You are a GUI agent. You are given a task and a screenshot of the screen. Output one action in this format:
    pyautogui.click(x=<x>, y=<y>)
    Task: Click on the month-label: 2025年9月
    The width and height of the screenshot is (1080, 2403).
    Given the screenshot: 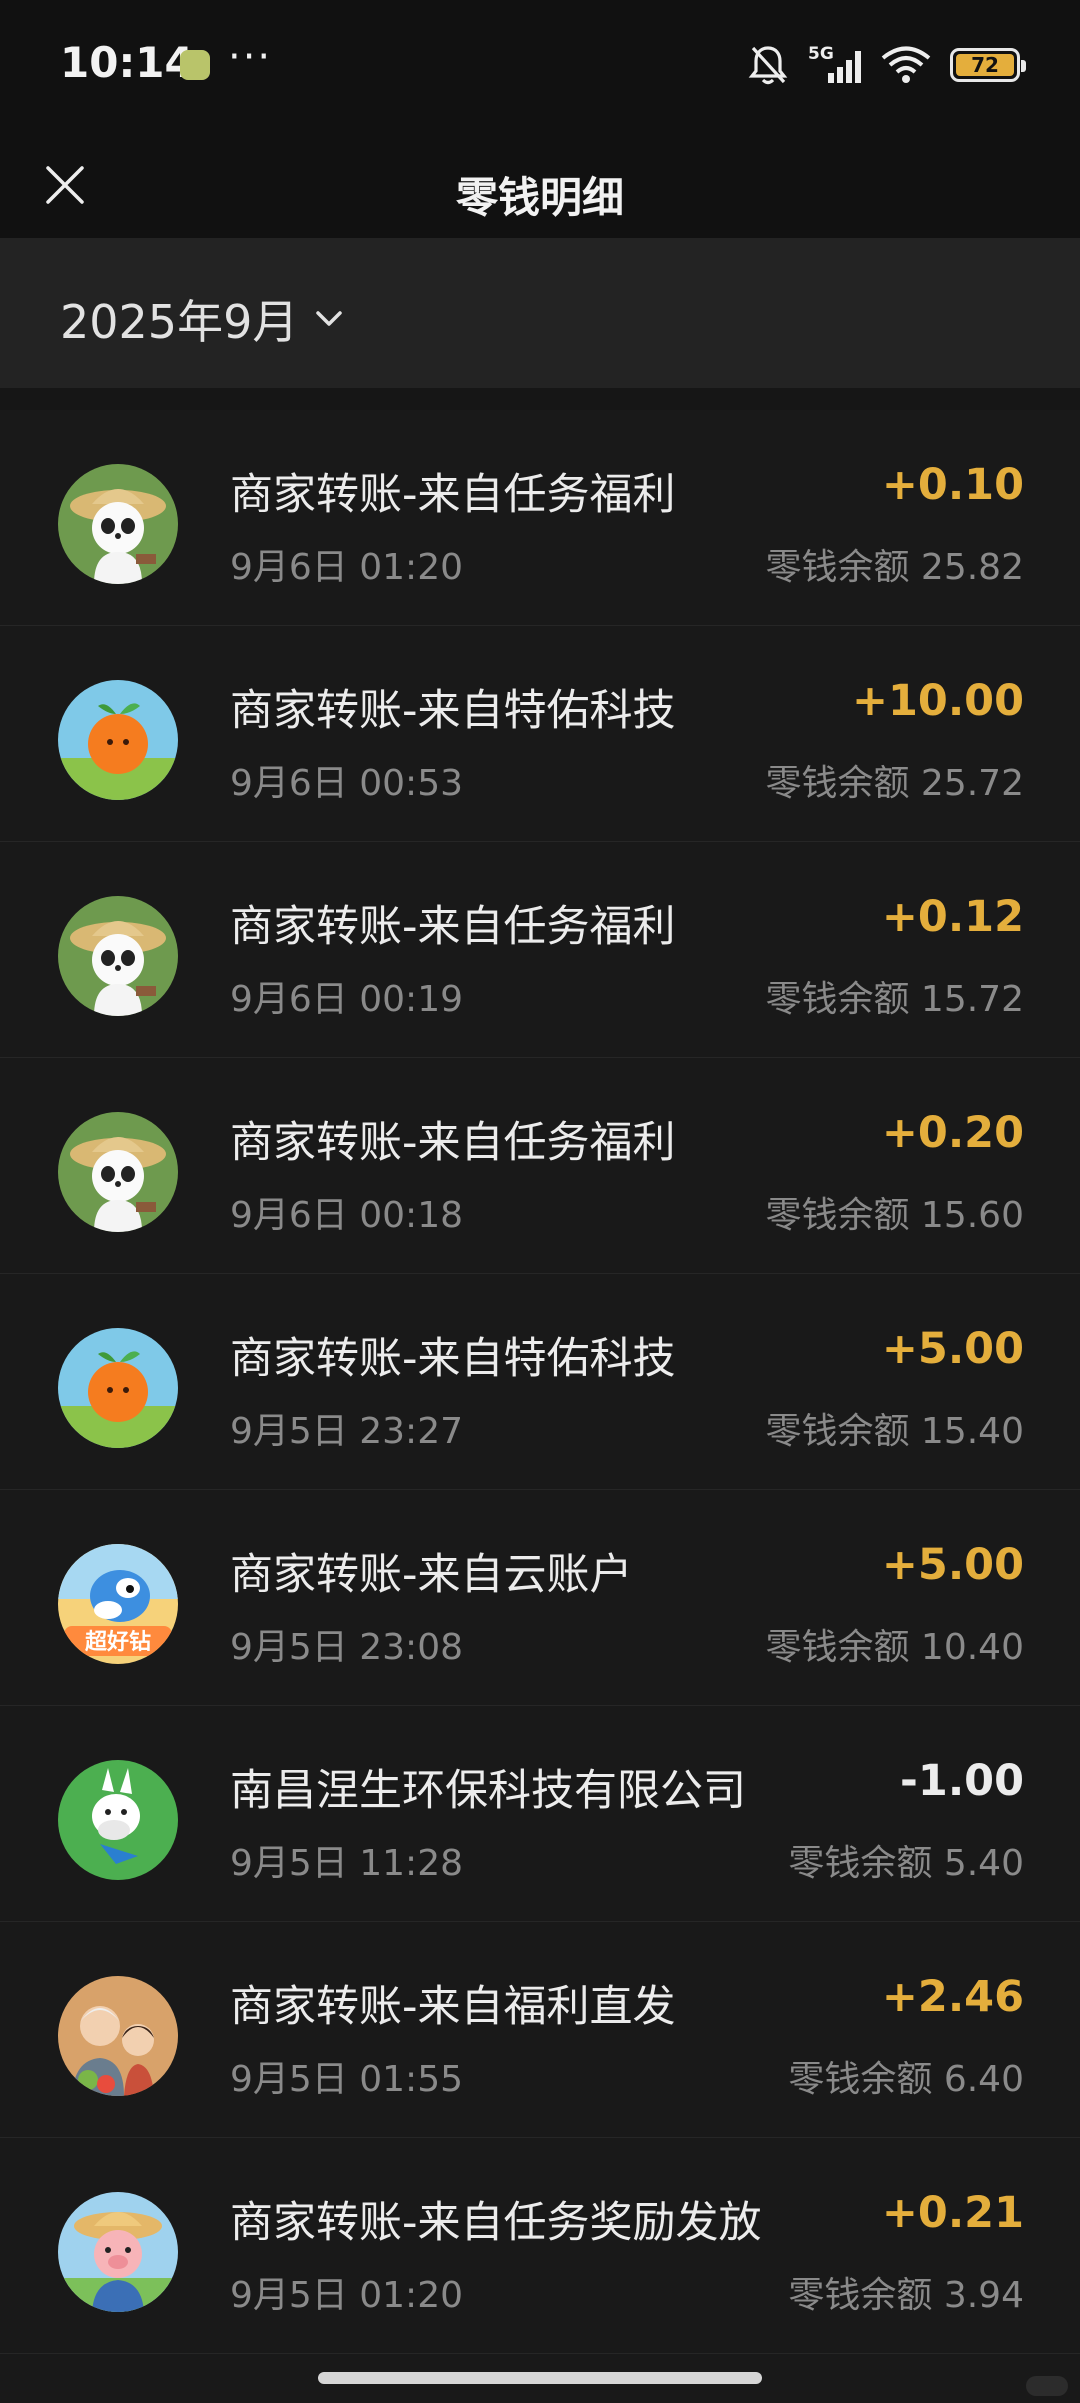 What is the action you would take?
    pyautogui.click(x=179, y=322)
    